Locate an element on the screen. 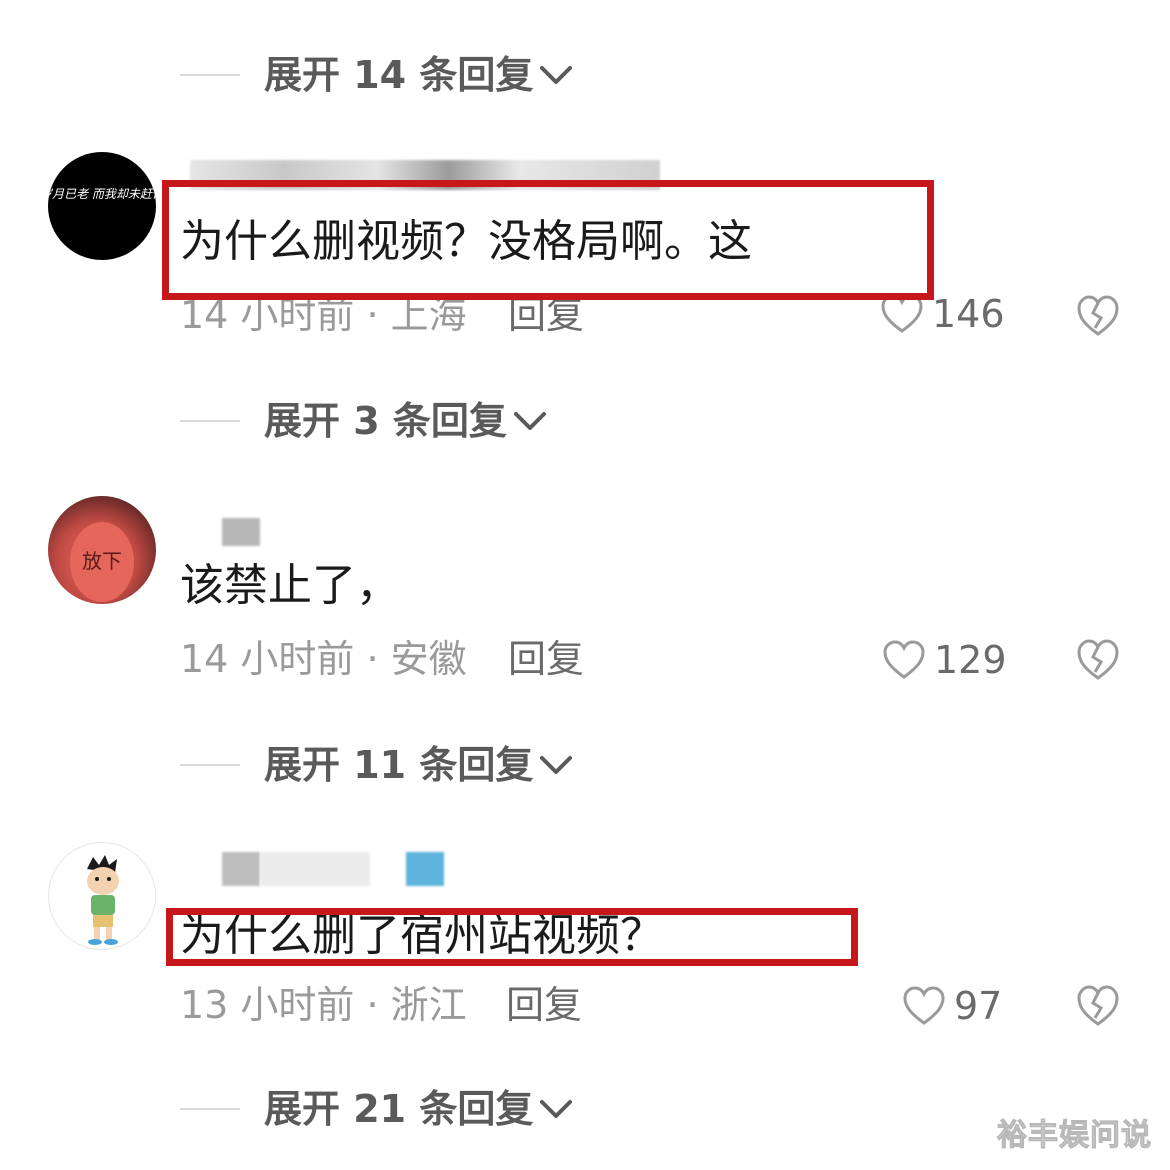 The height and width of the screenshot is (1170, 1170). like-button: 146 is located at coordinates (942, 314).